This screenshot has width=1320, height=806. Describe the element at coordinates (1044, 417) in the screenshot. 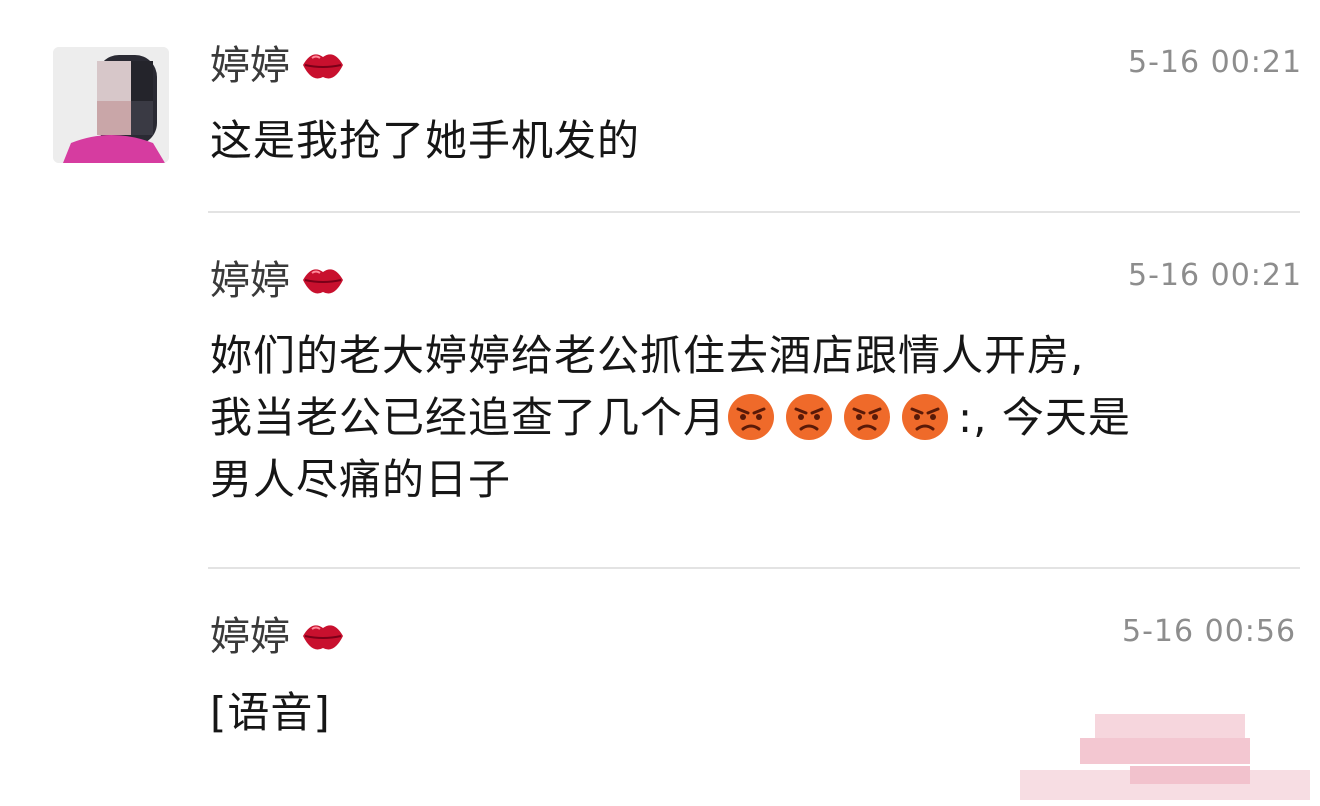

I see `message-segment: :, 今天是` at that location.